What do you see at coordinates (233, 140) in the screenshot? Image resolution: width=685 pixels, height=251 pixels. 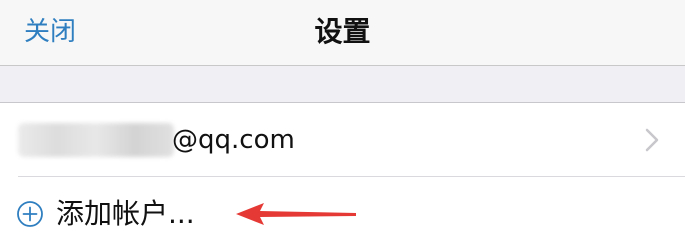 I see `account-email-suffix: @qq.com` at bounding box center [233, 140].